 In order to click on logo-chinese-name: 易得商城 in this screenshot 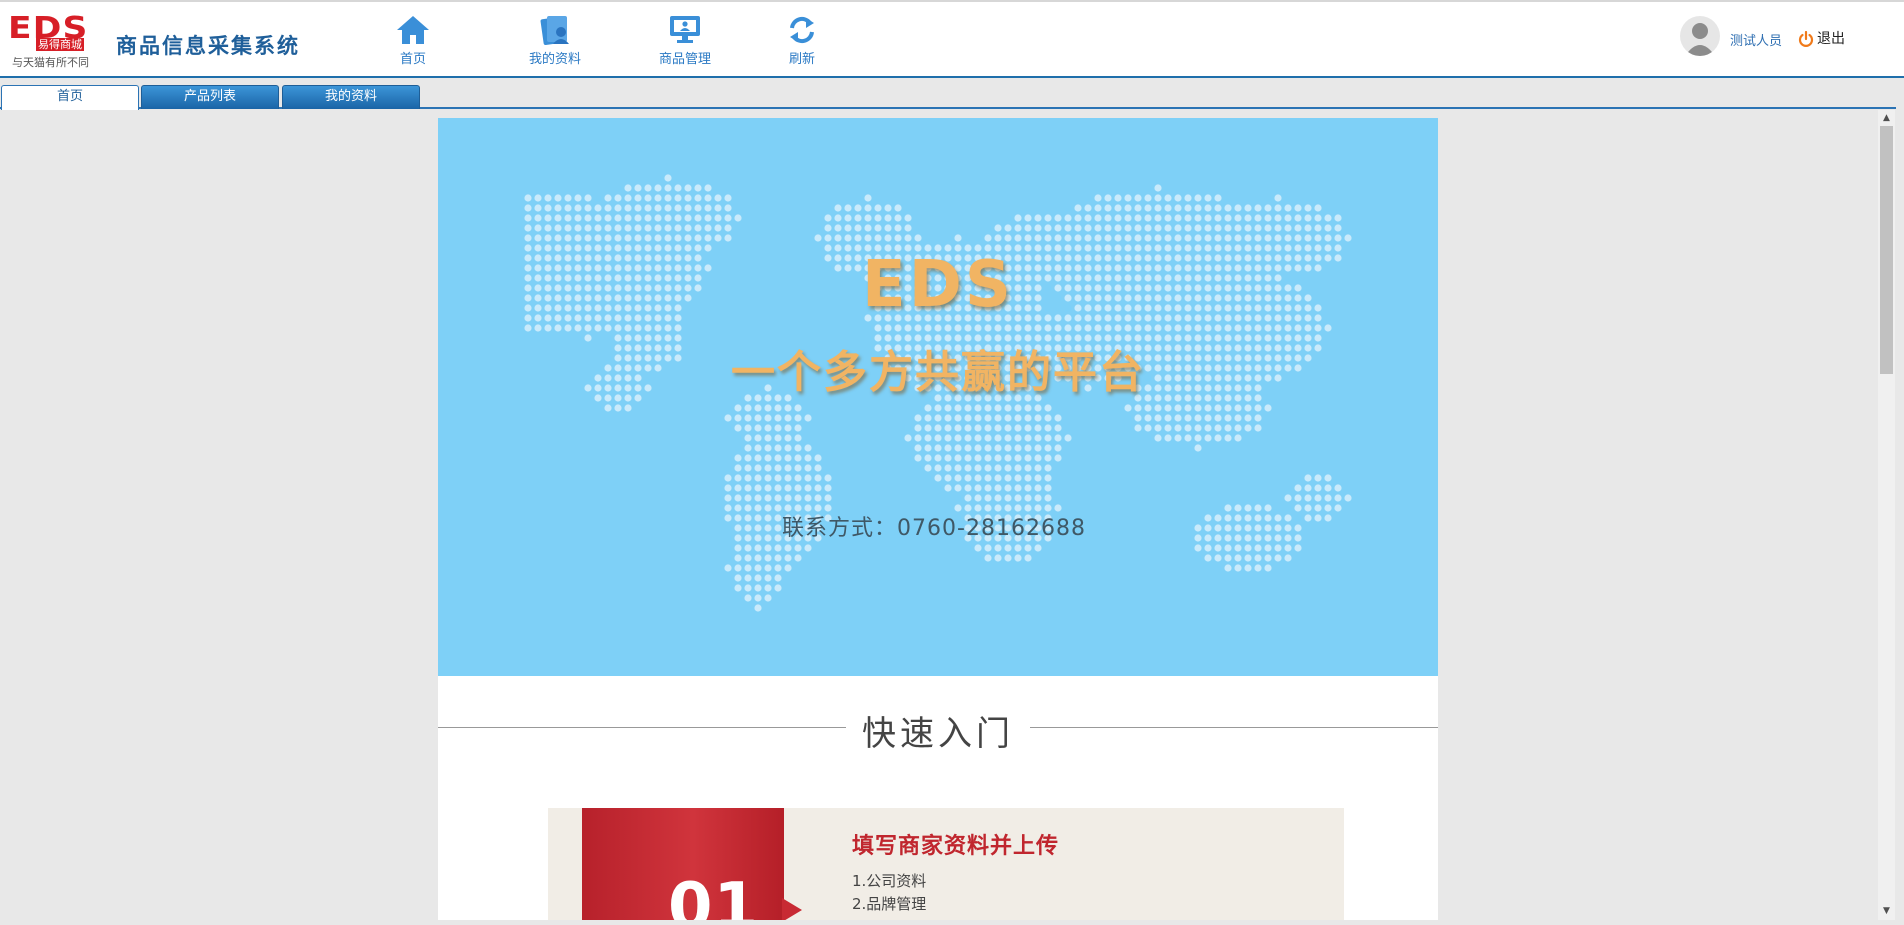, I will do `click(60, 44)`.